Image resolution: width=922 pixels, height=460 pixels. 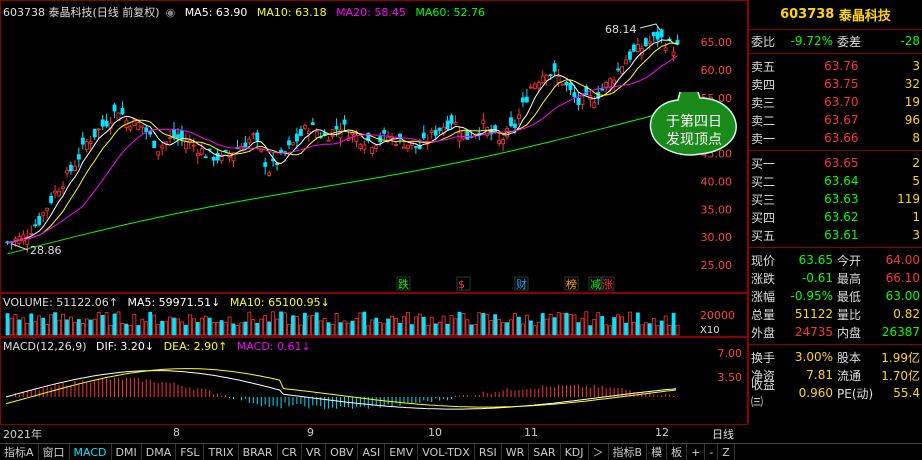 I want to click on date-label: 9, so click(x=310, y=432).